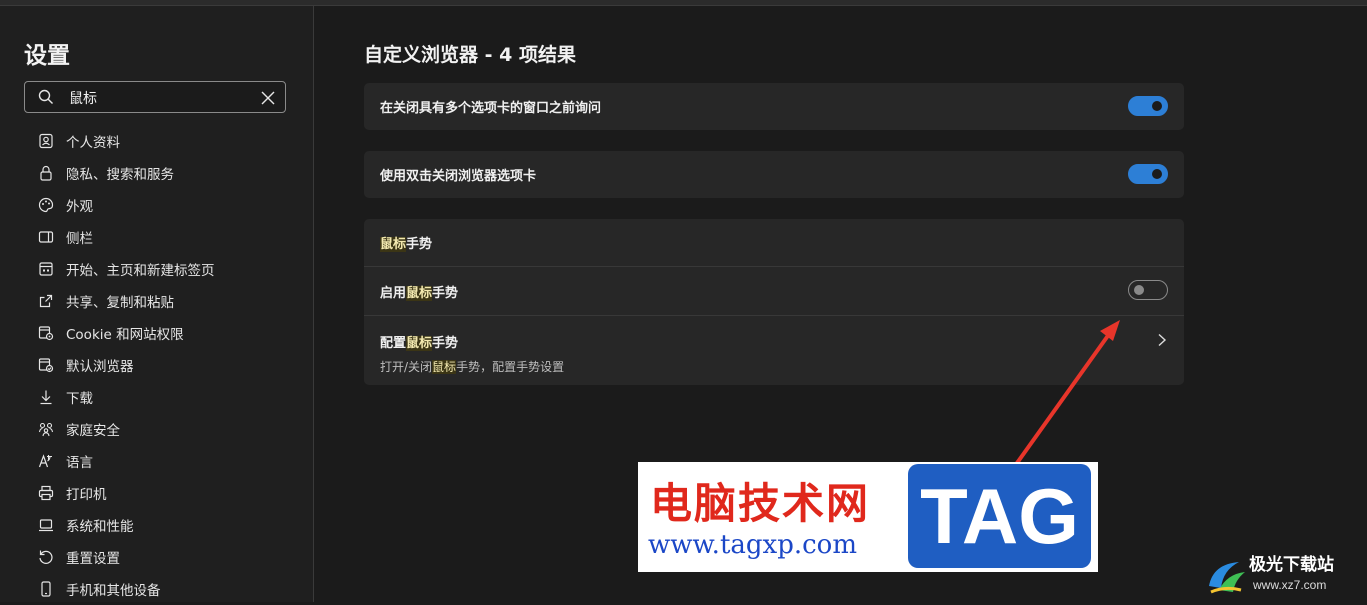 This screenshot has width=1367, height=605. Describe the element at coordinates (46, 173) in the screenshot. I see `lock-icon` at that location.